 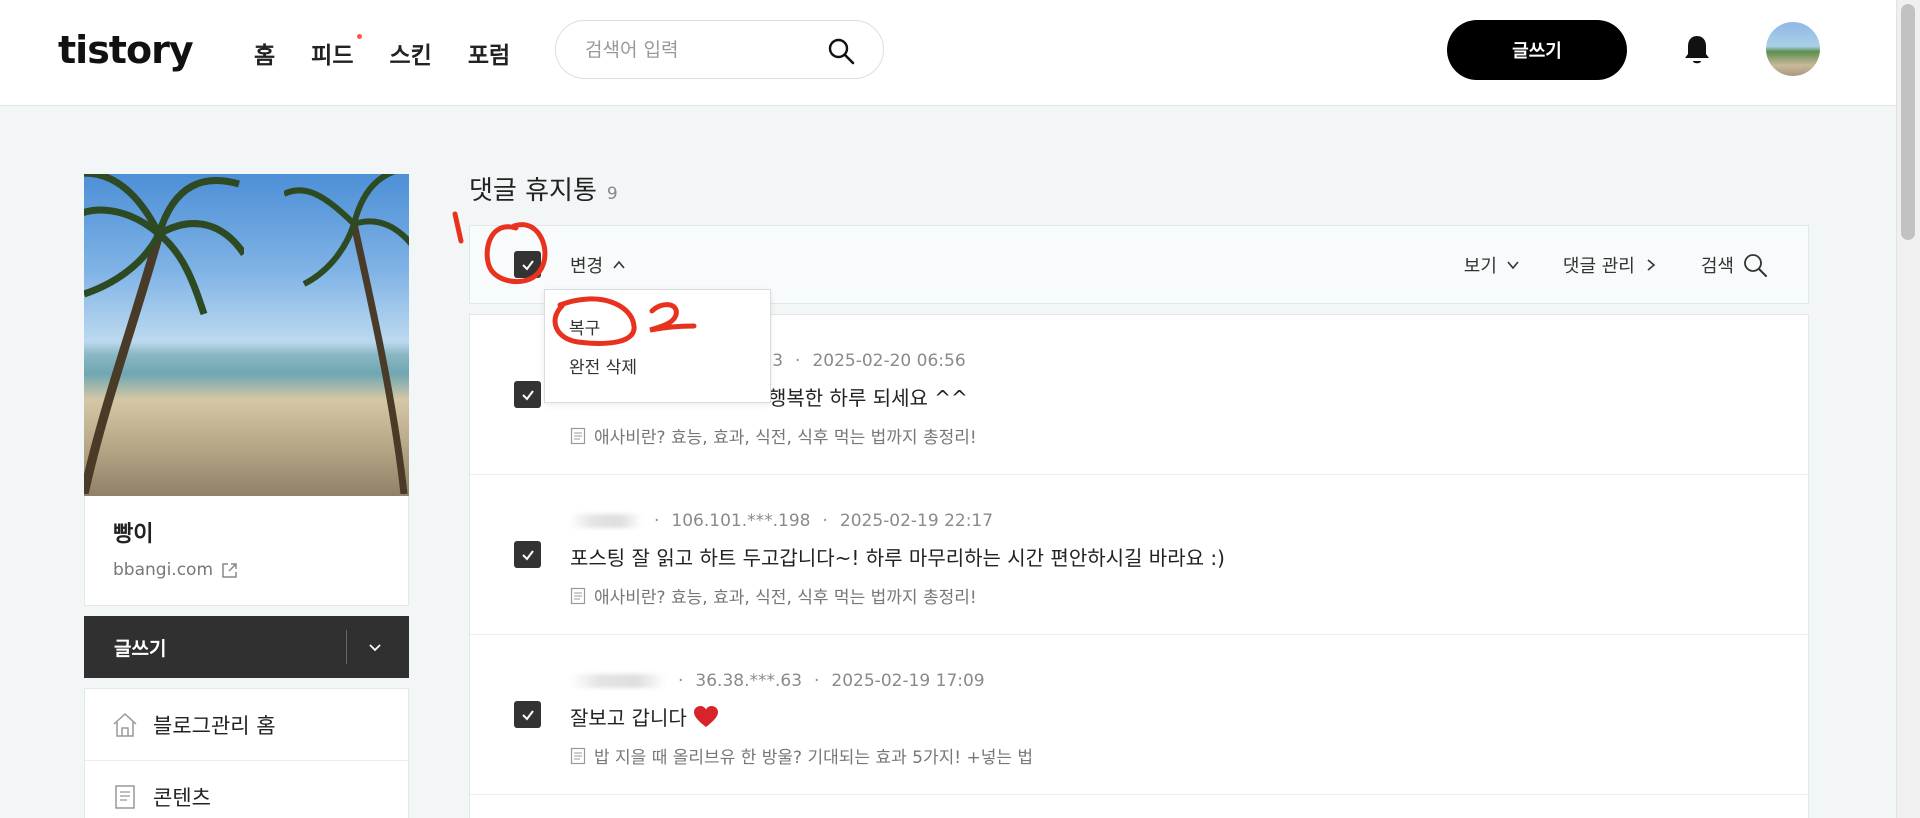 I want to click on search-box, so click(x=719, y=49).